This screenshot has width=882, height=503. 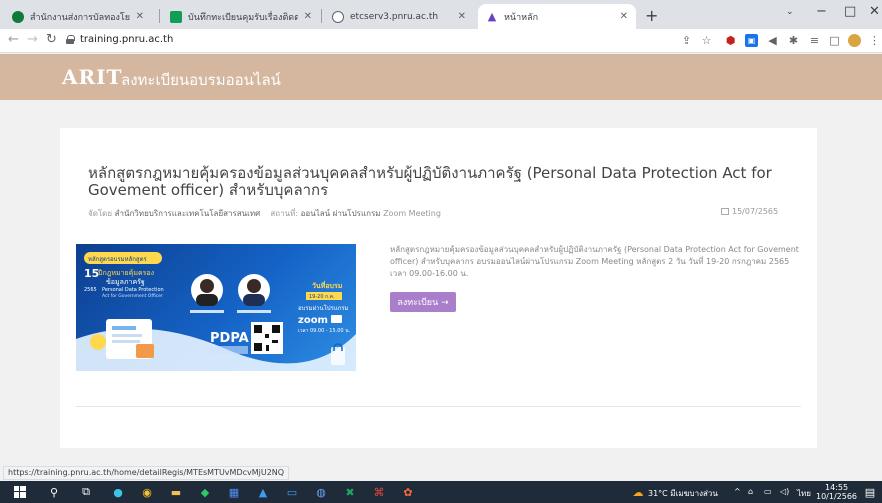 What do you see at coordinates (804, 493) in the screenshot?
I see `language-indicator: ไทย` at bounding box center [804, 493].